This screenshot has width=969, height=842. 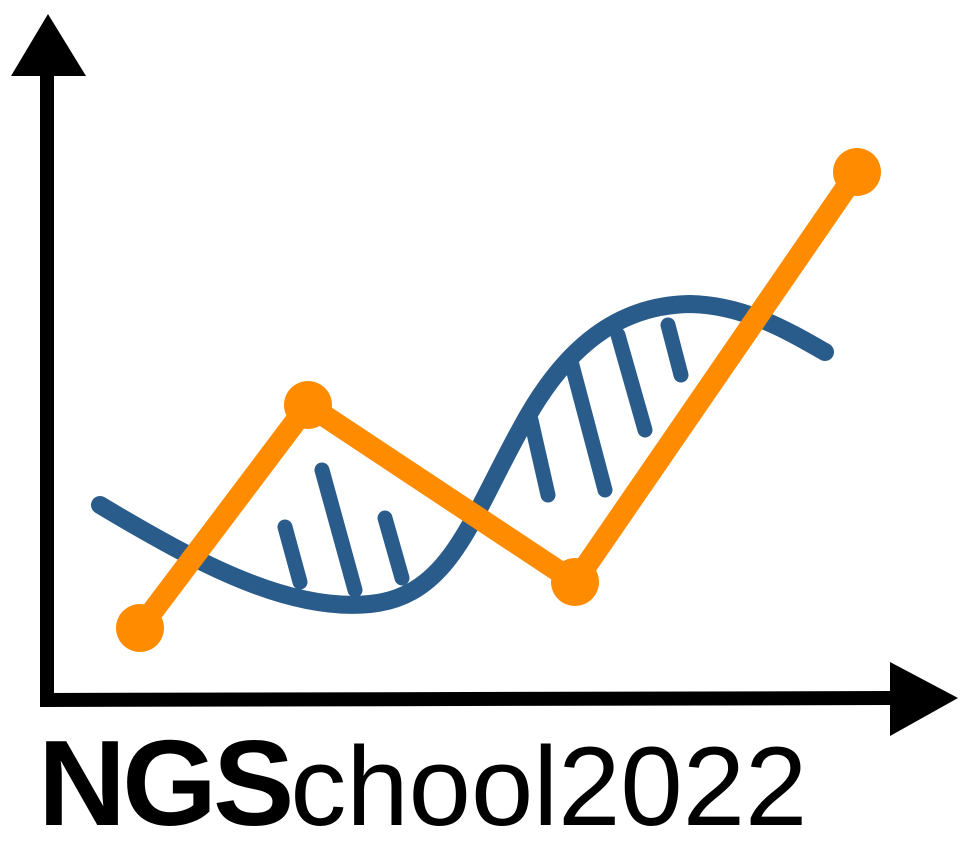 I want to click on y-axis-arrow-icon, so click(x=48, y=358).